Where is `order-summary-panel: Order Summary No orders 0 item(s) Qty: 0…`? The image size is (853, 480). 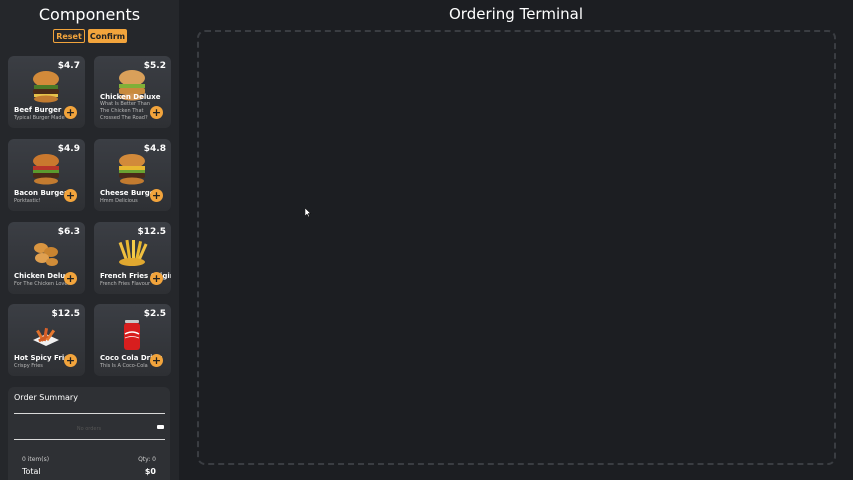 order-summary-panel: Order Summary No orders 0 item(s) Qty: 0… is located at coordinates (89, 433).